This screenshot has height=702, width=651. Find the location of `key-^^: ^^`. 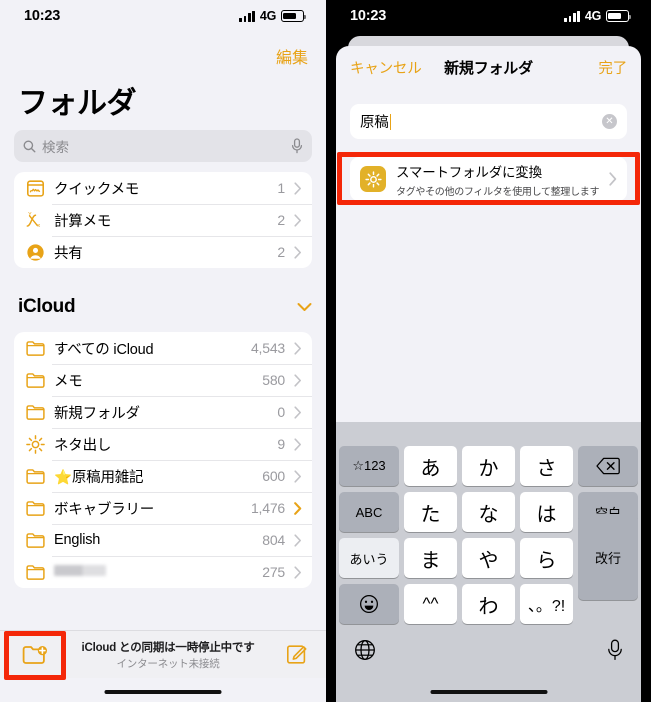

key-^^: ^^ is located at coordinates (430, 604).